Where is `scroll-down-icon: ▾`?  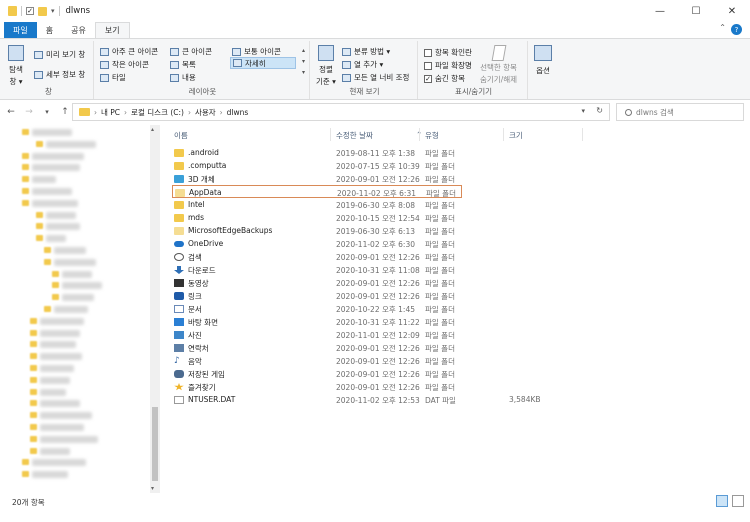 scroll-down-icon: ▾ is located at coordinates (152, 488).